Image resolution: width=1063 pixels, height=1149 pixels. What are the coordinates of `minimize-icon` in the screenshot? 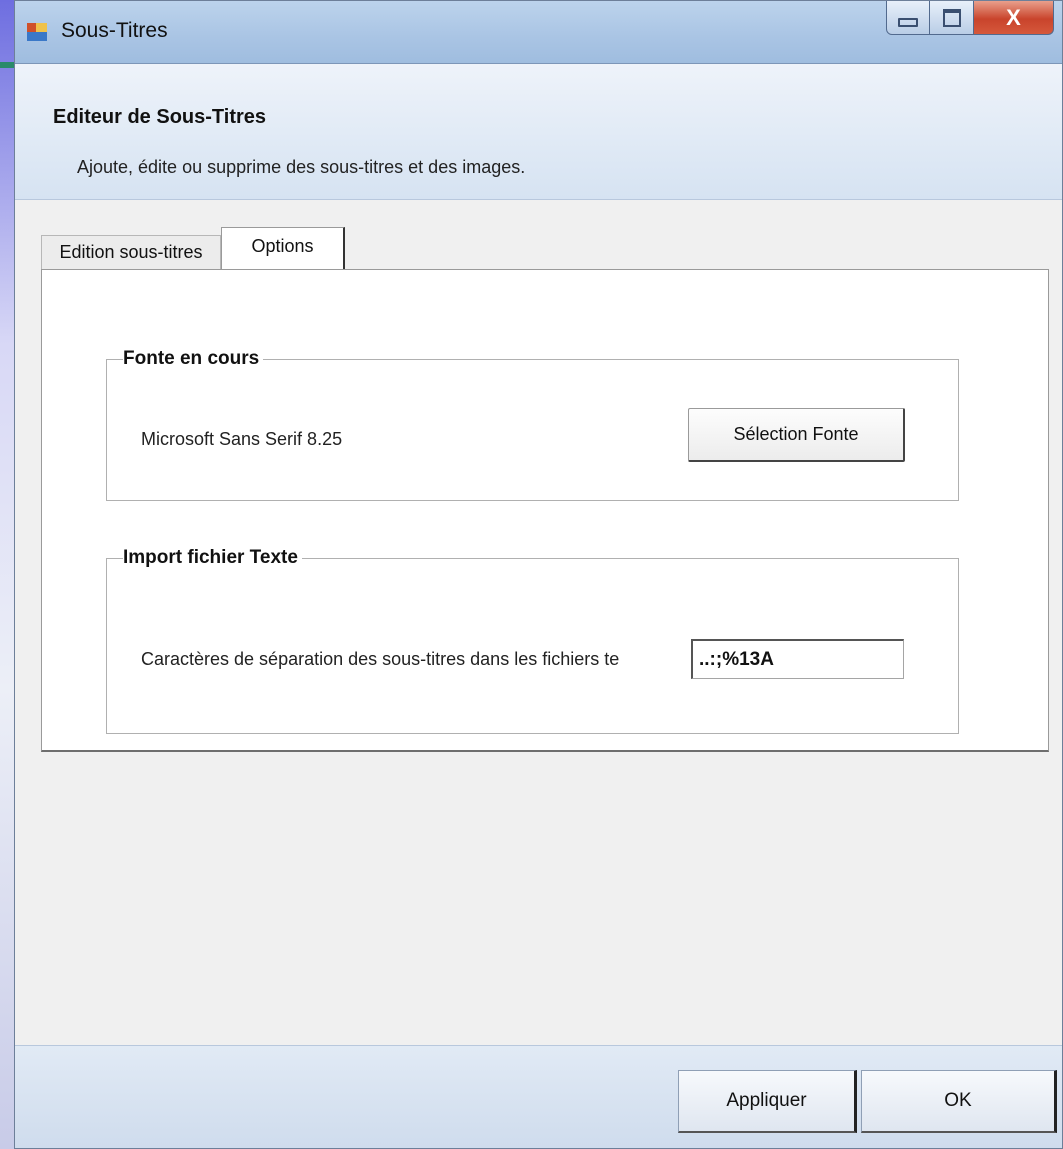 It's located at (908, 22).